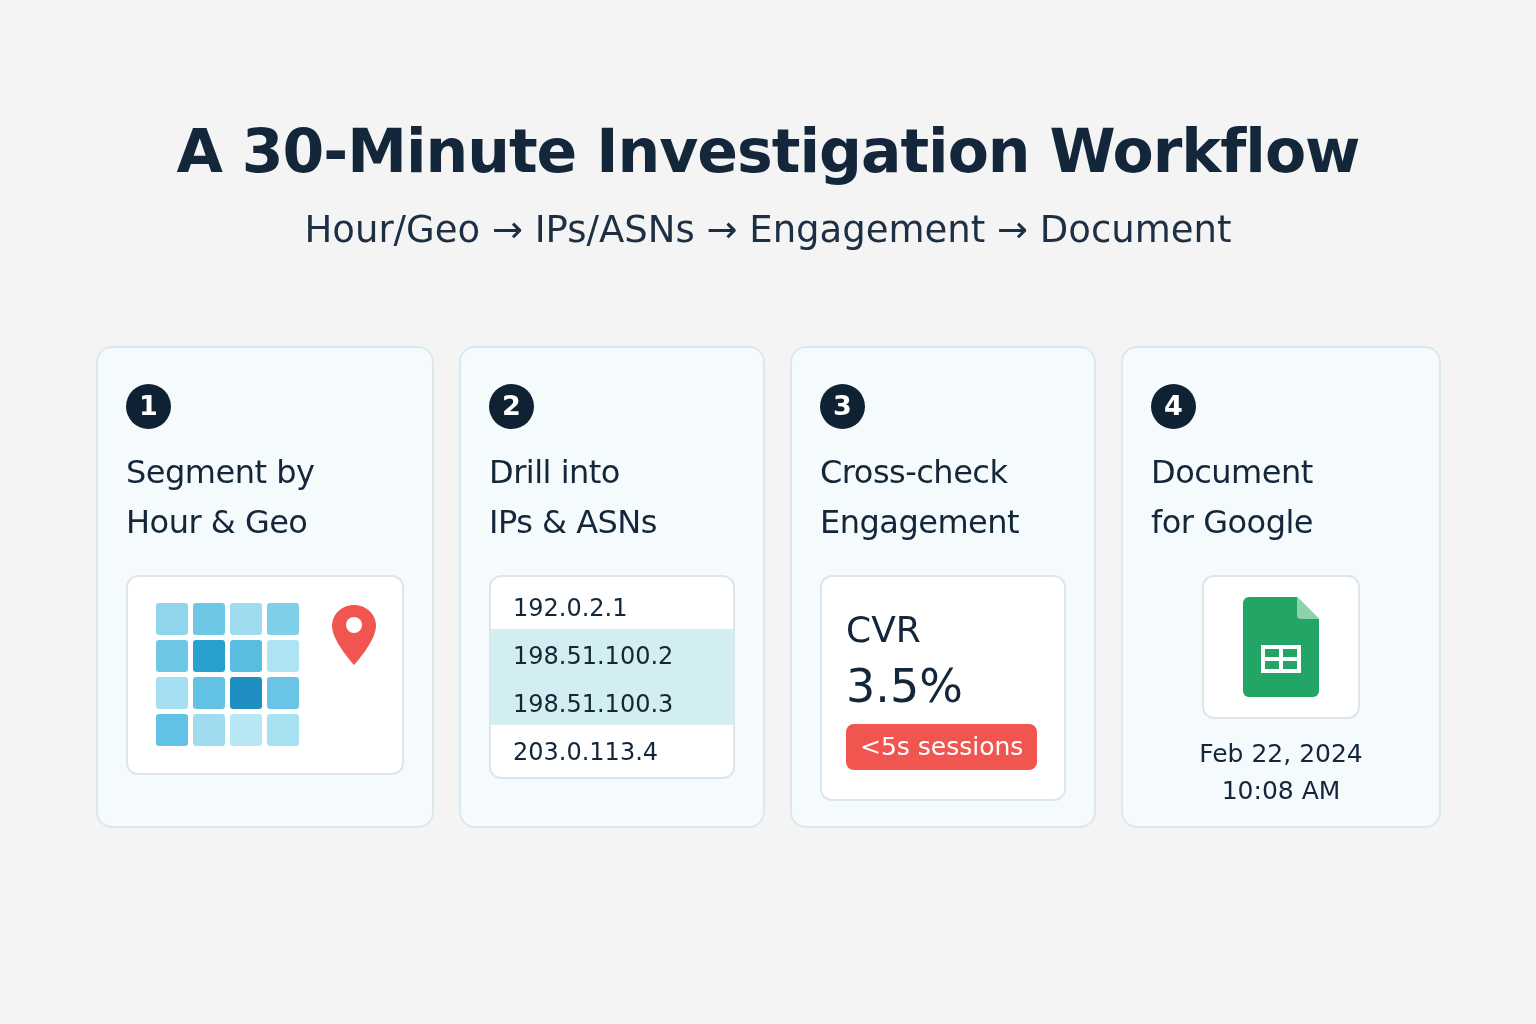 The width and height of the screenshot is (1536, 1024). I want to click on step-title: Drill into IPs & ASNs, so click(573, 497).